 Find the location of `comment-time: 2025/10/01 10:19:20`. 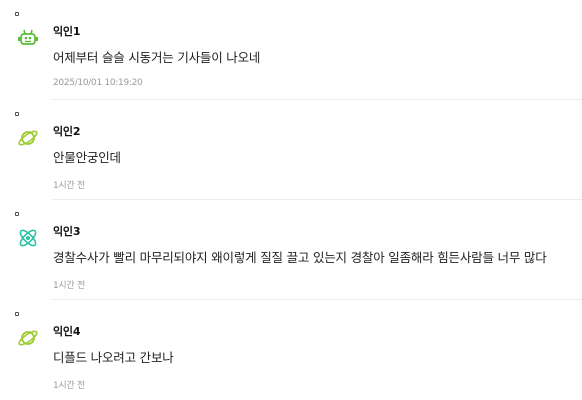

comment-time: 2025/10/01 10:19:20 is located at coordinates (98, 83).